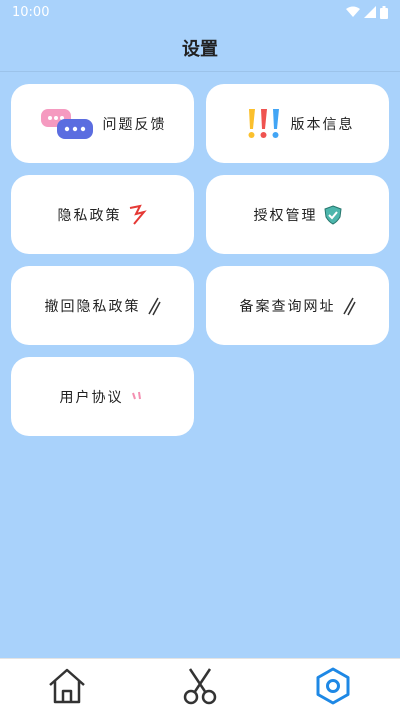  I want to click on shield-icon, so click(332, 214).